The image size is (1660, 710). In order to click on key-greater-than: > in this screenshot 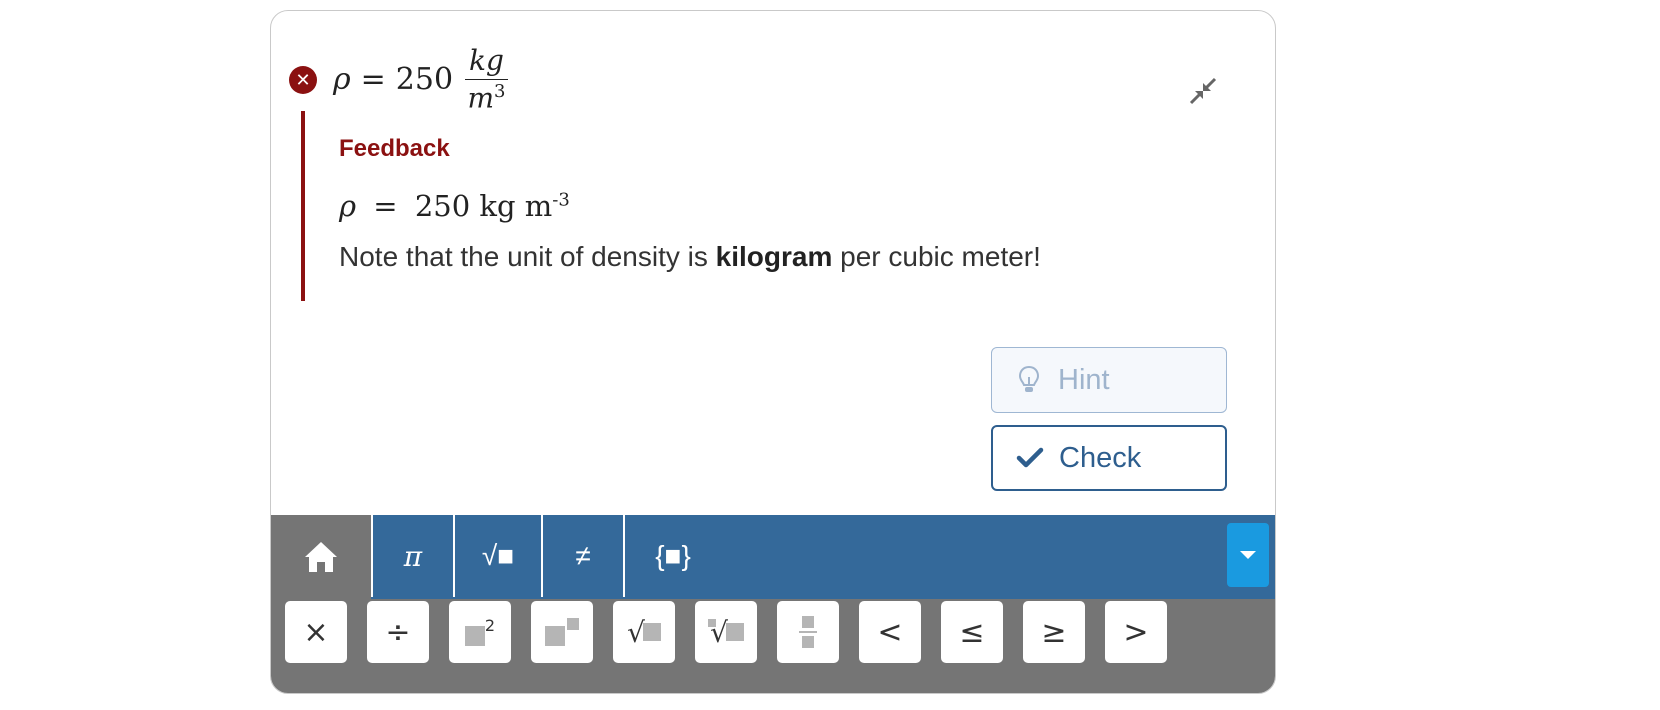, I will do `click(1136, 632)`.